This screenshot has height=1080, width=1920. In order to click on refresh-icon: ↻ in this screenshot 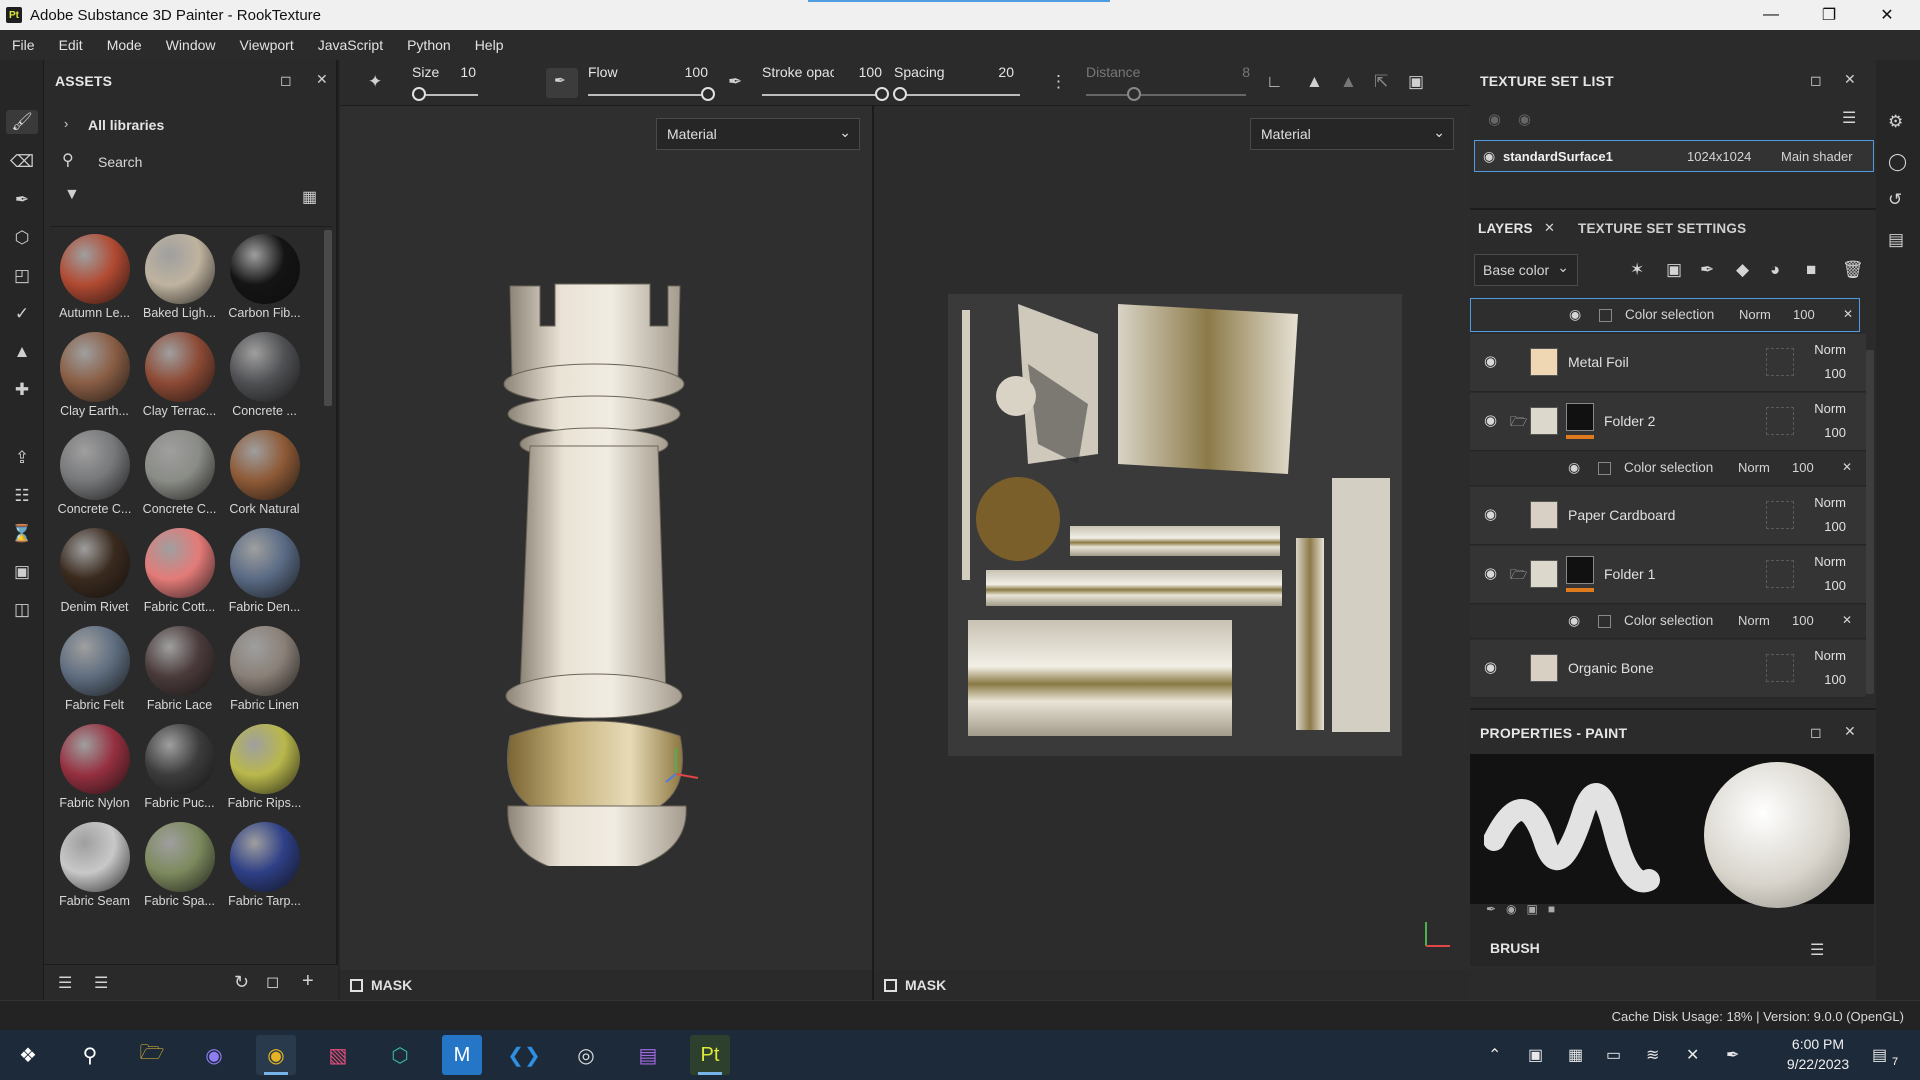, I will do `click(241, 982)`.